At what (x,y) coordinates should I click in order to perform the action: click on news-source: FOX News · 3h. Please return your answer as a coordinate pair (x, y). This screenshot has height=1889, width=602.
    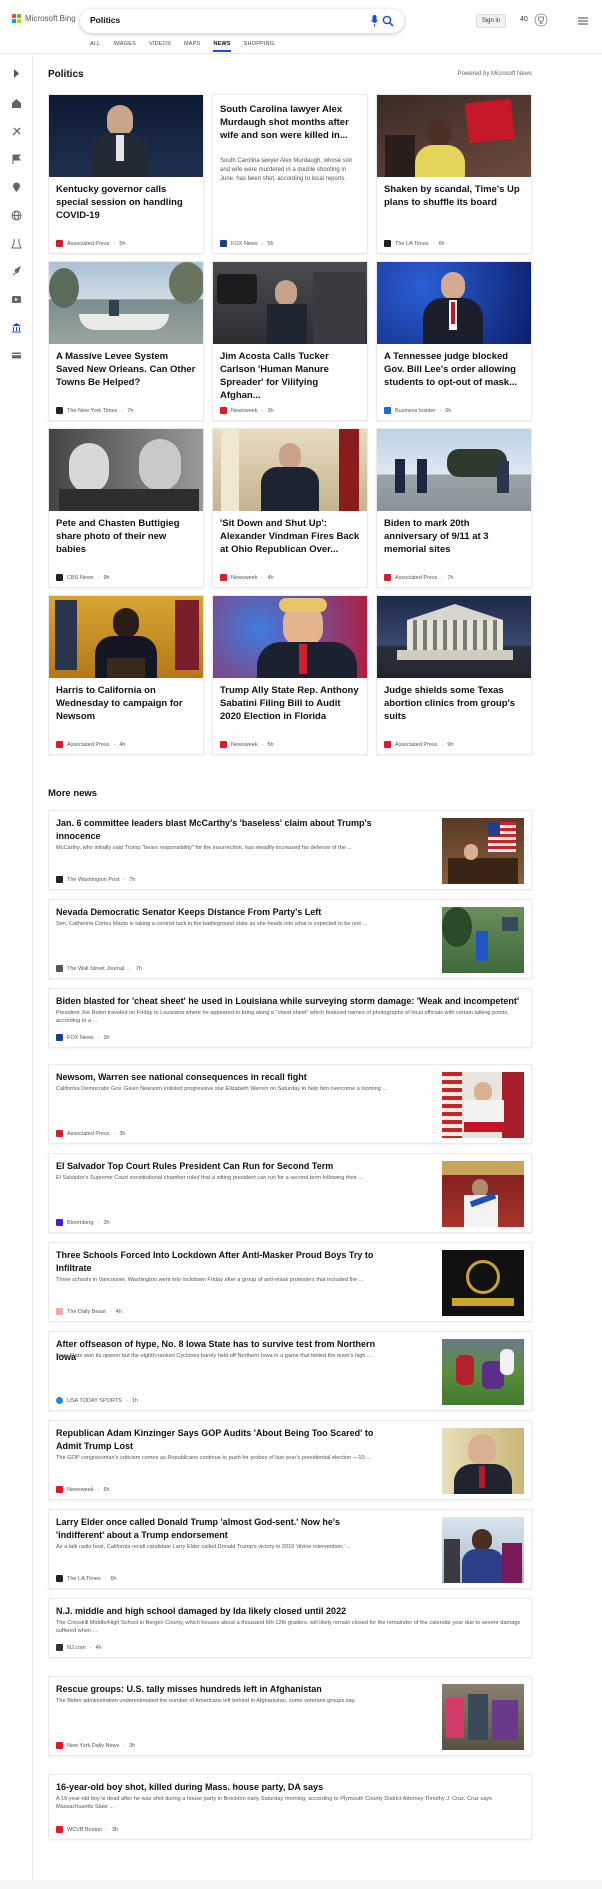
    Looking at the image, I should click on (83, 1037).